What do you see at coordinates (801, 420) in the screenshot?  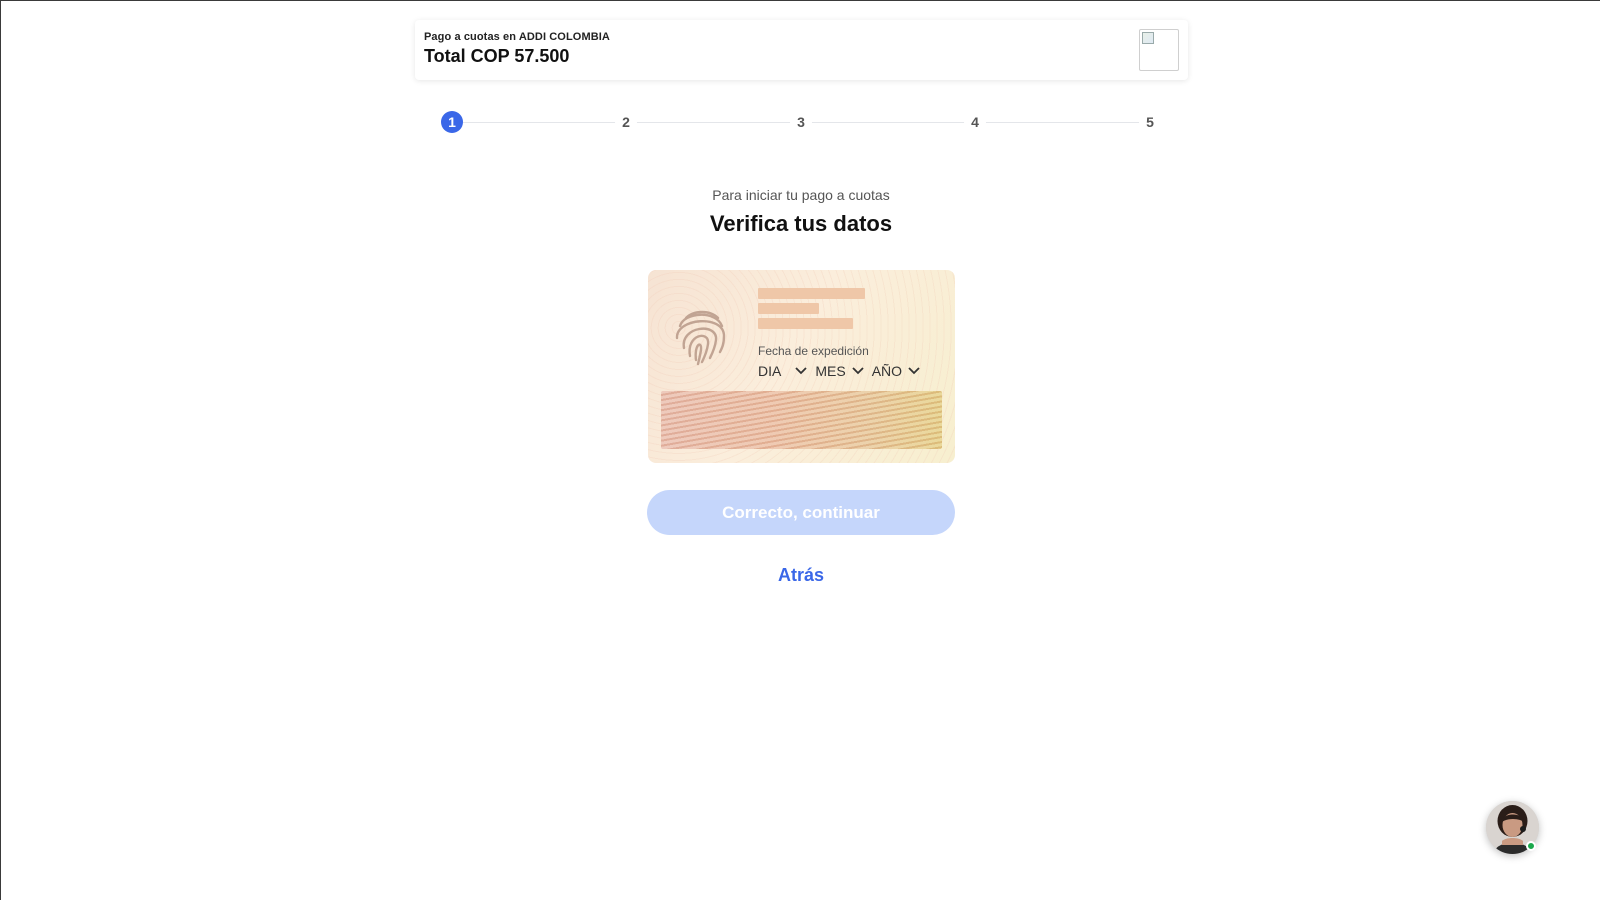 I see `id-card-mrz-pattern` at bounding box center [801, 420].